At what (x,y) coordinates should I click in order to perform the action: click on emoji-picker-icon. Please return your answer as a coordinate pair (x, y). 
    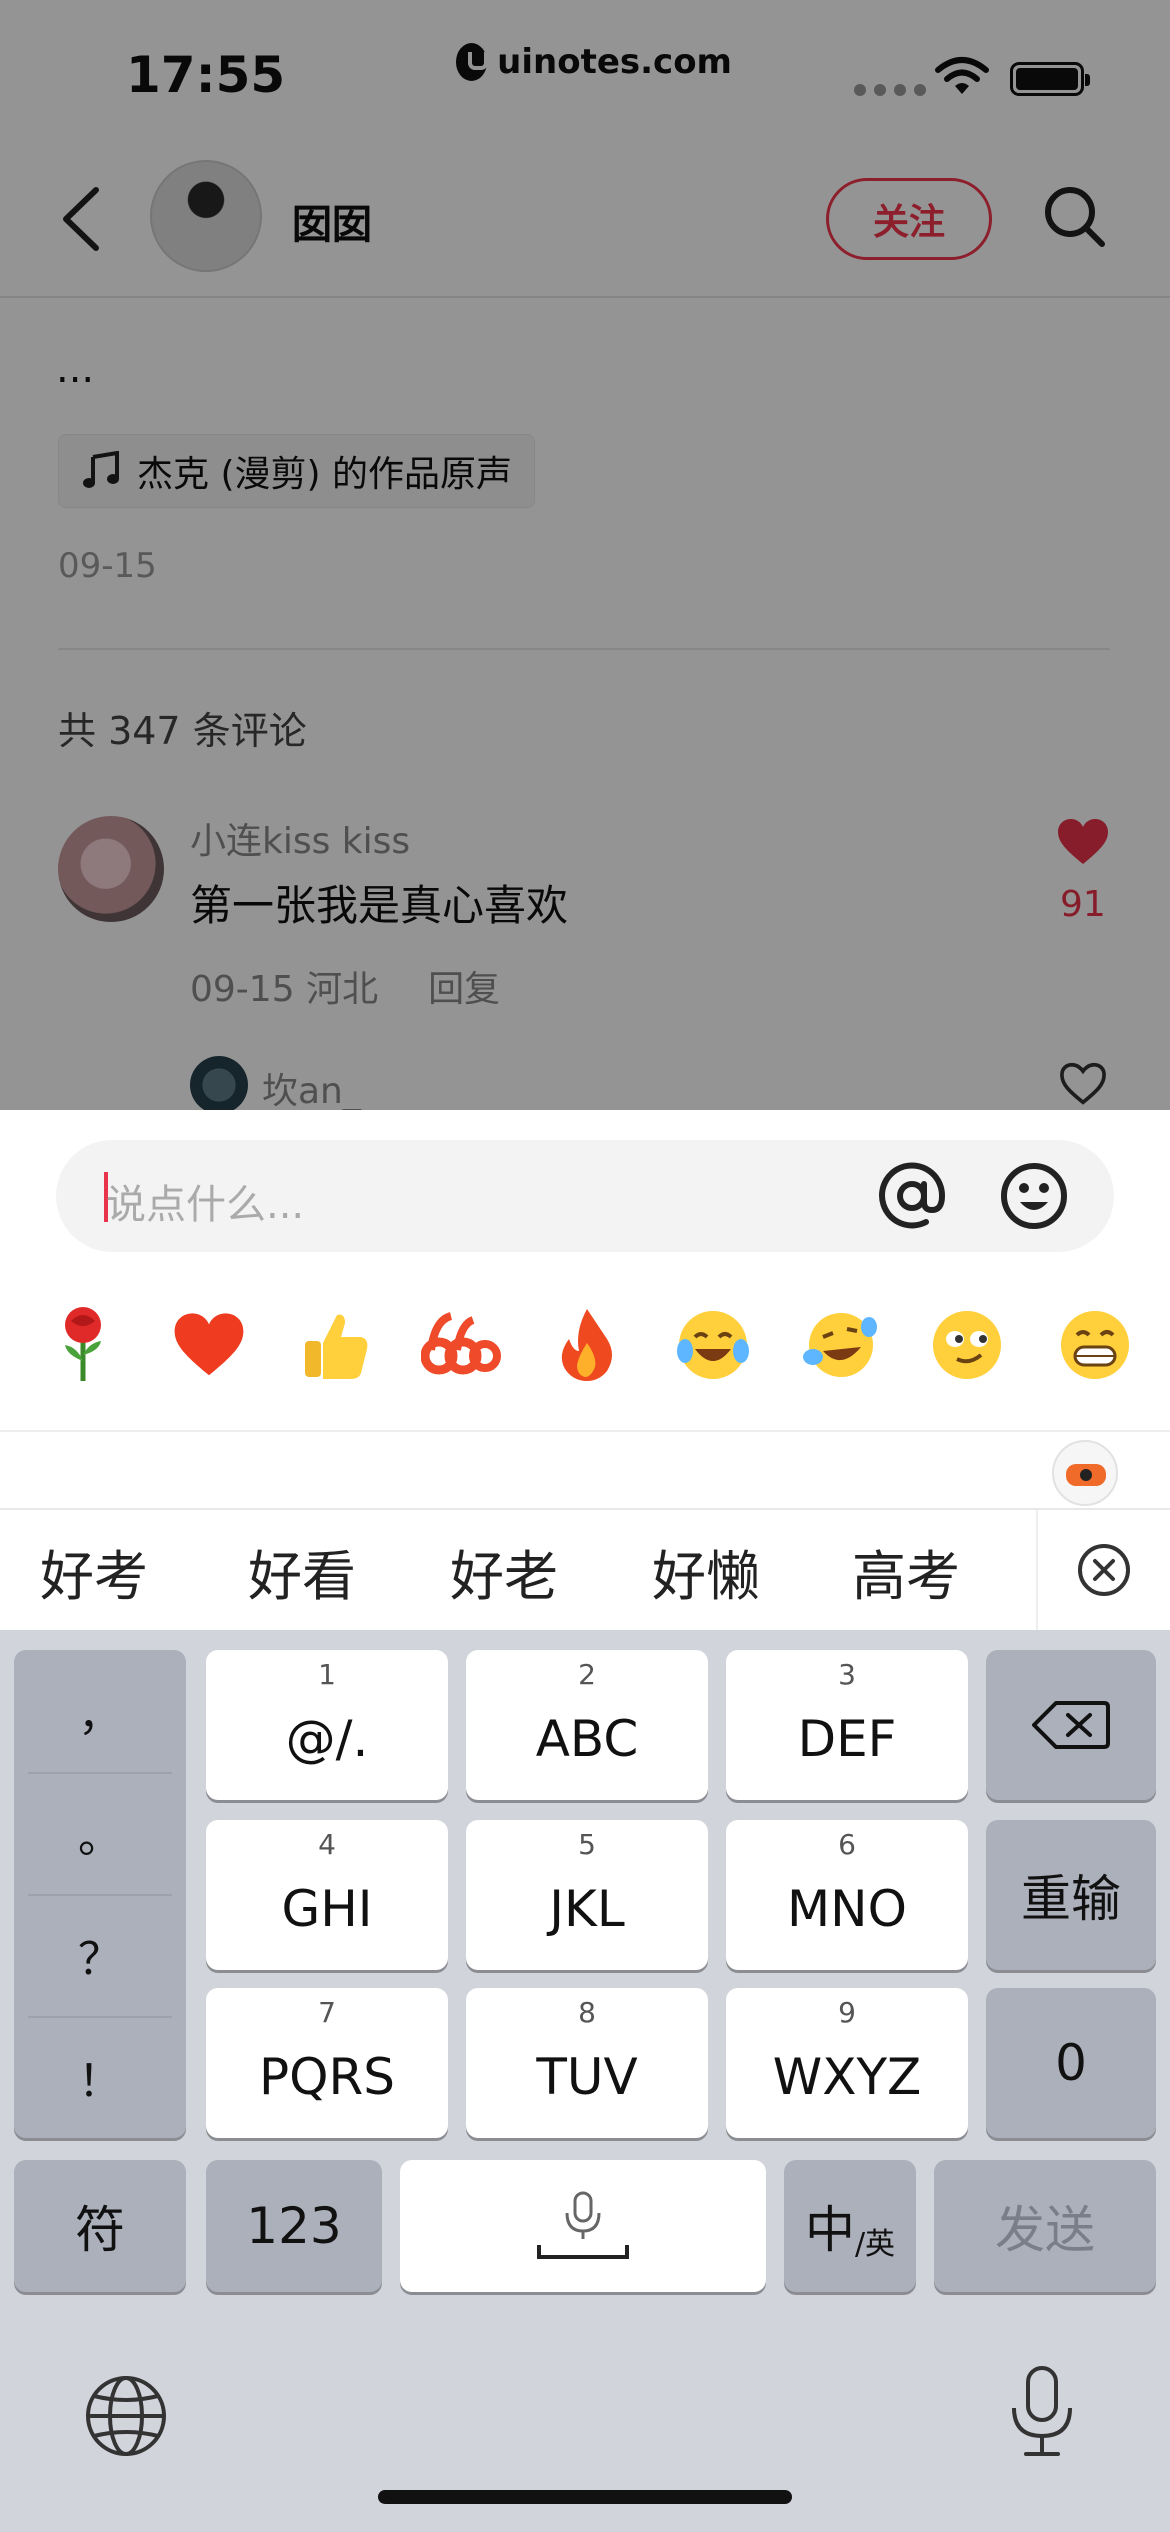
    Looking at the image, I should click on (1034, 1196).